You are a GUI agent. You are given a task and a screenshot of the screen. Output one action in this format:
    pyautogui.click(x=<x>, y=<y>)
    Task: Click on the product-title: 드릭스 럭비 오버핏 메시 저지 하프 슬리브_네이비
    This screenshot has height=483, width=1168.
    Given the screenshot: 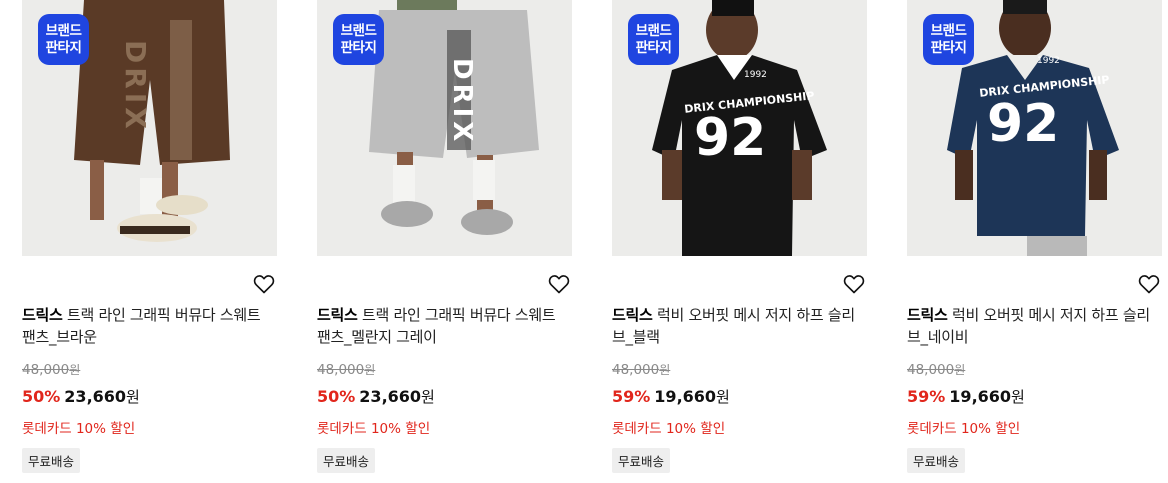 What is the action you would take?
    pyautogui.click(x=1034, y=326)
    